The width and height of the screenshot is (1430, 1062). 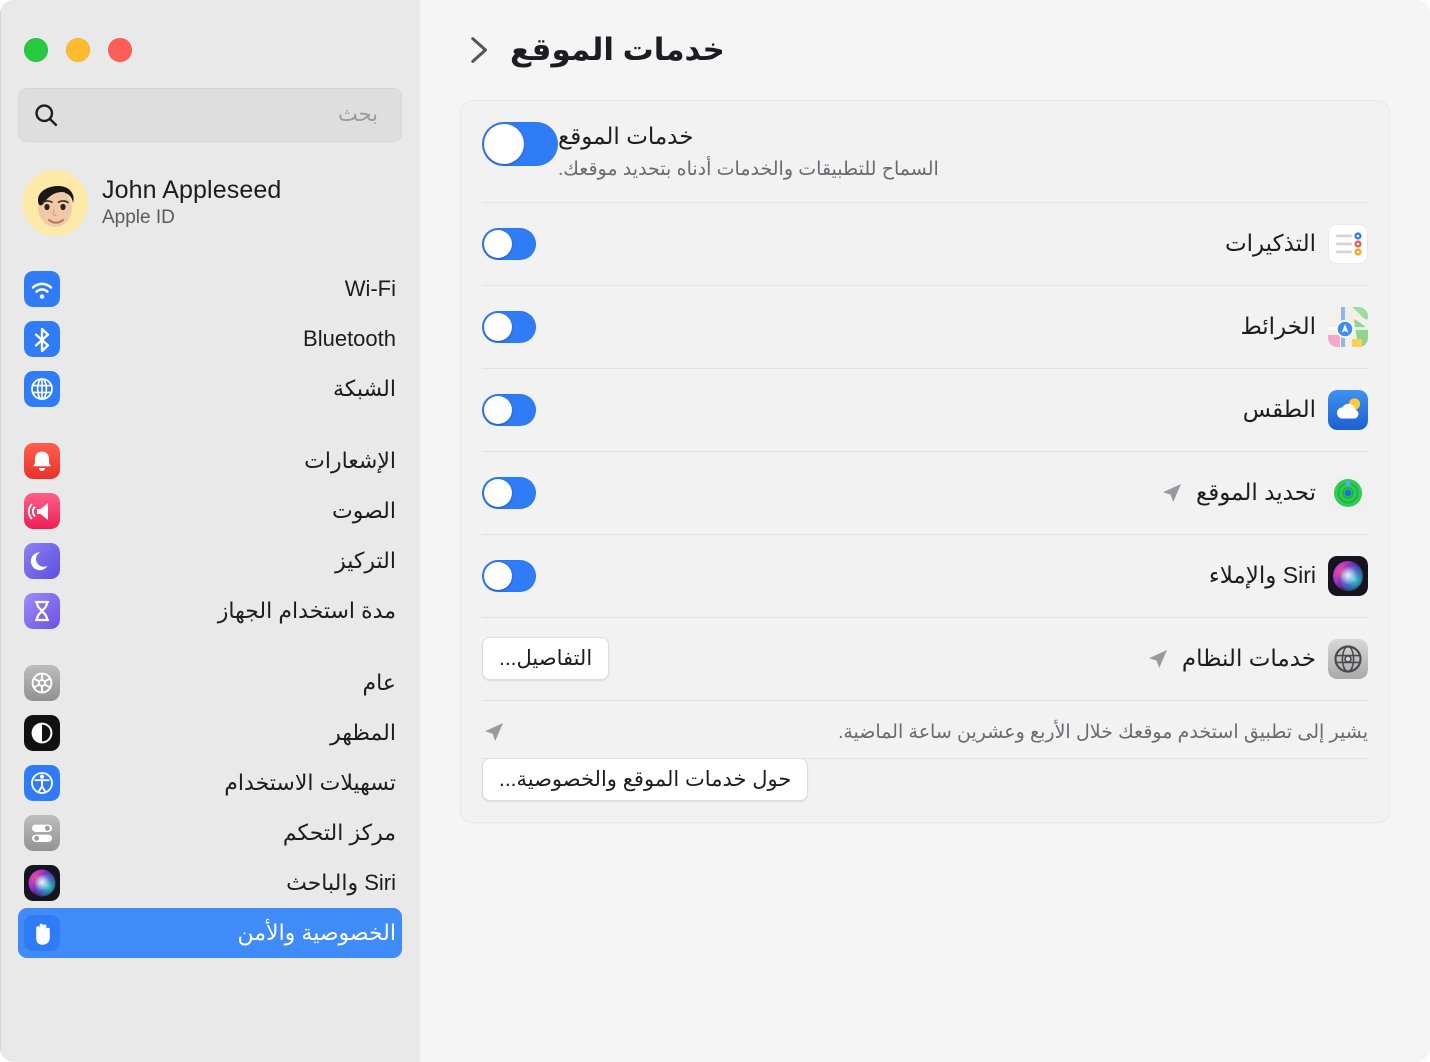 I want to click on page-title: خدمات الموقع, so click(x=617, y=49).